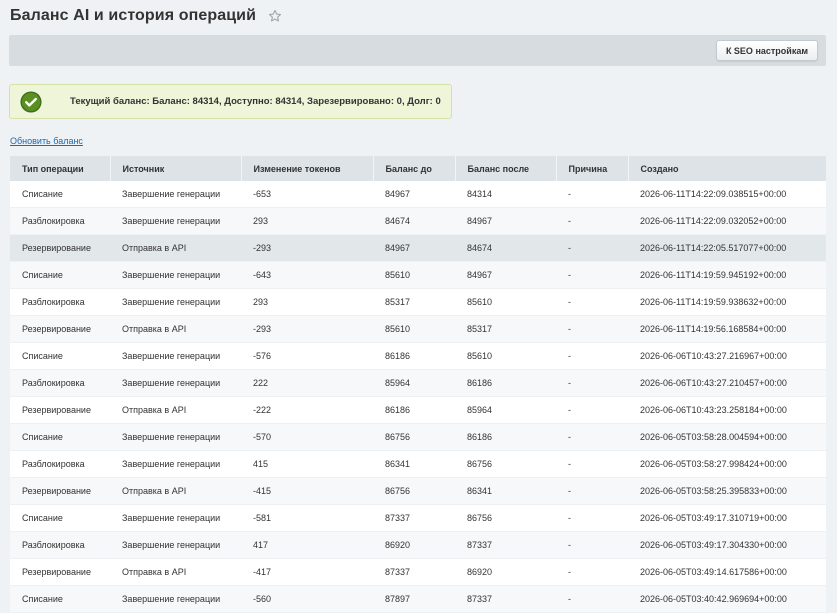 Image resolution: width=837 pixels, height=613 pixels. Describe the element at coordinates (727, 545) in the screenshot. I see `cell-created: 2026-06-05T03:49:17.304330+00:00` at that location.